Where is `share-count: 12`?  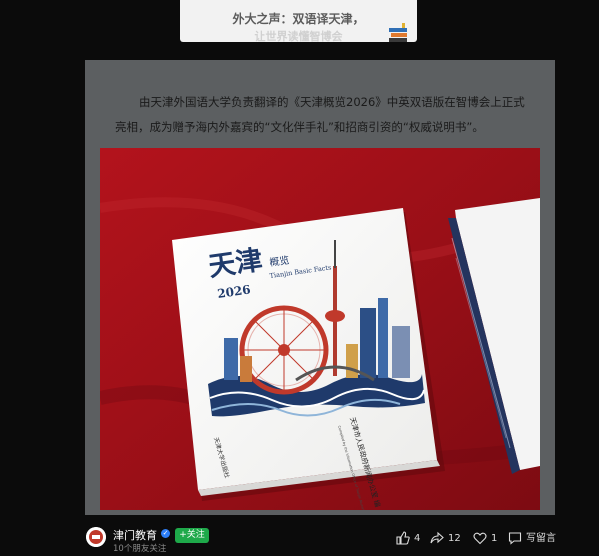 share-count: 12 is located at coordinates (454, 538).